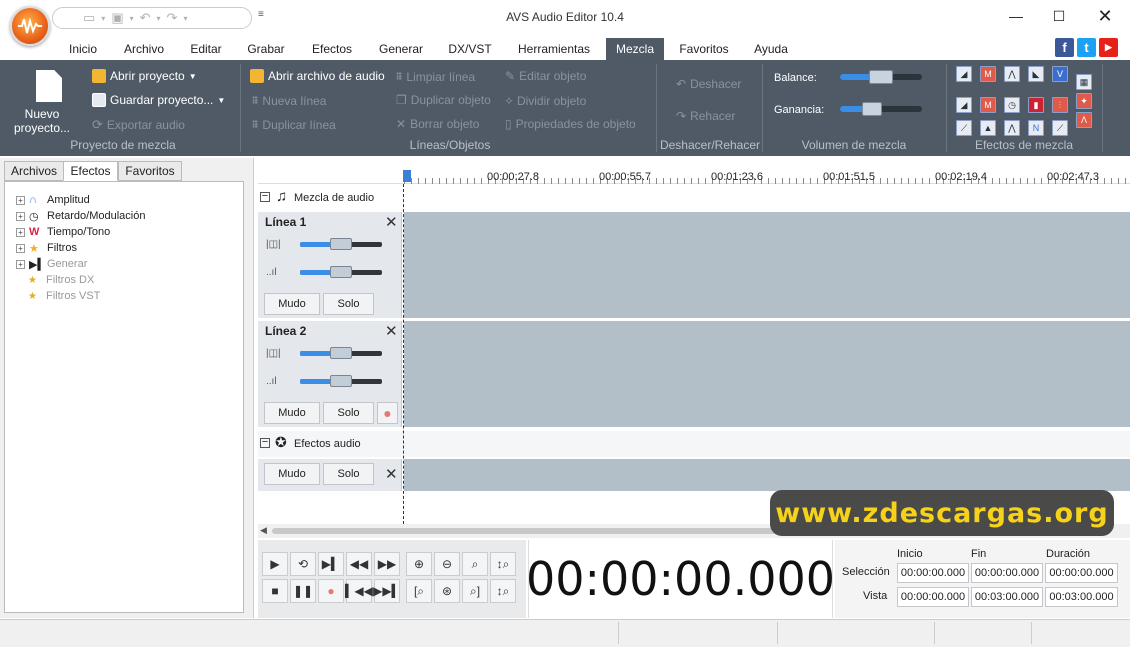 This screenshot has width=1130, height=647. What do you see at coordinates (1012, 128) in the screenshot?
I see `fx-curve-icon: ⋀` at bounding box center [1012, 128].